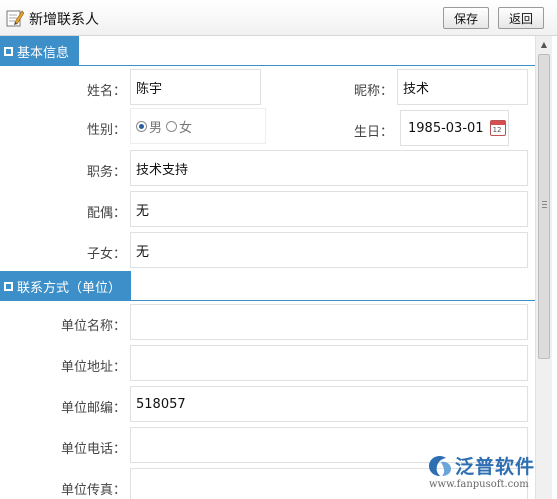  Describe the element at coordinates (93, 326) in the screenshot. I see `company-name-label: 单位名称：` at that location.